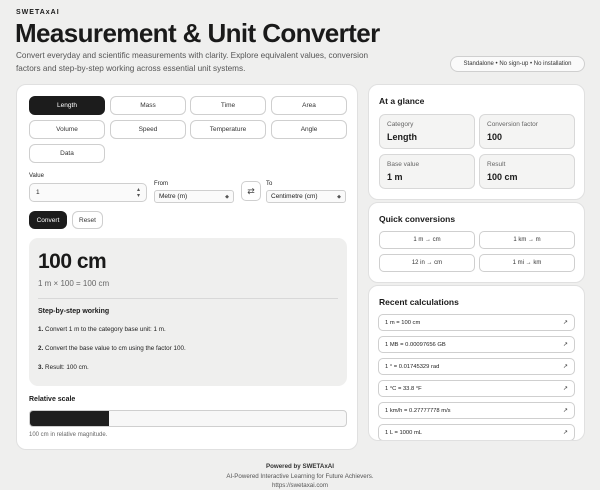 The image size is (600, 490). I want to click on value-input: 1 ▴ ▾, so click(88, 192).